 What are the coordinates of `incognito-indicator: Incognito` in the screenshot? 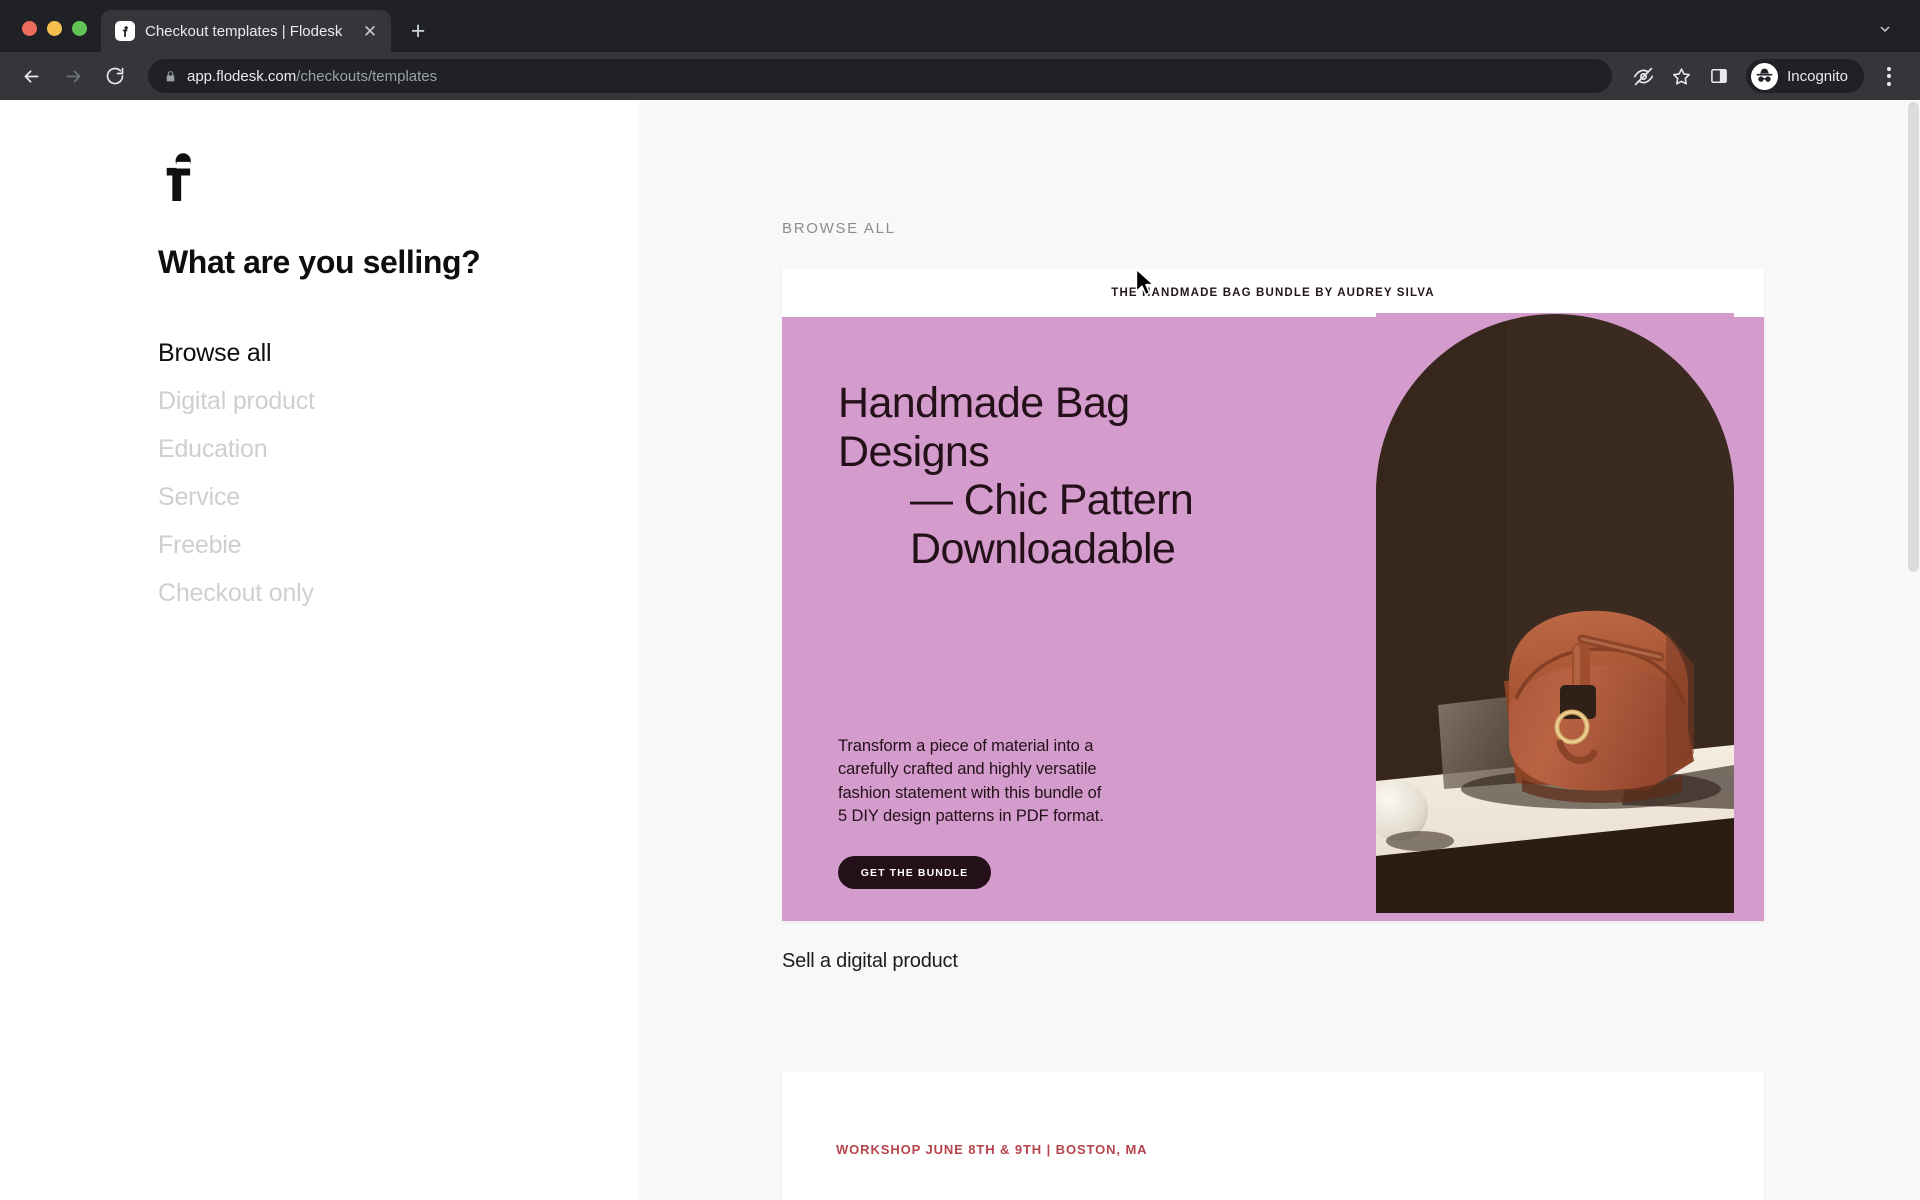 It's located at (1805, 76).